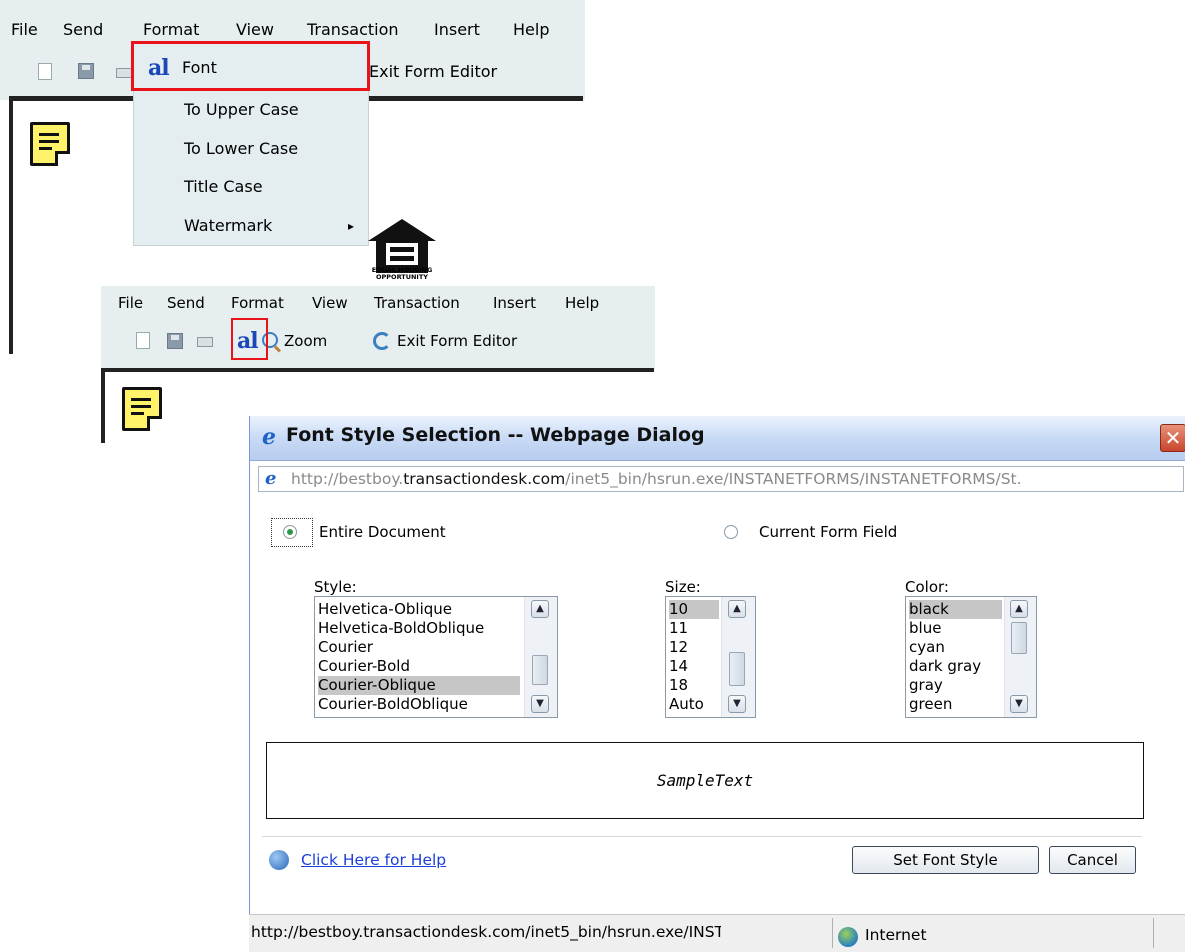 Image resolution: width=1185 pixels, height=952 pixels. What do you see at coordinates (1020, 657) in the screenshot?
I see `color-scrollbar: ▲ ▼` at bounding box center [1020, 657].